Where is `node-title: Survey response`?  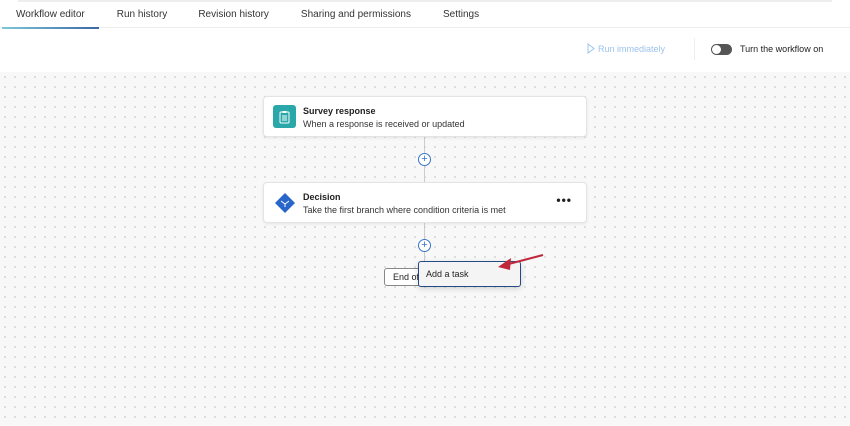 node-title: Survey response is located at coordinates (339, 111).